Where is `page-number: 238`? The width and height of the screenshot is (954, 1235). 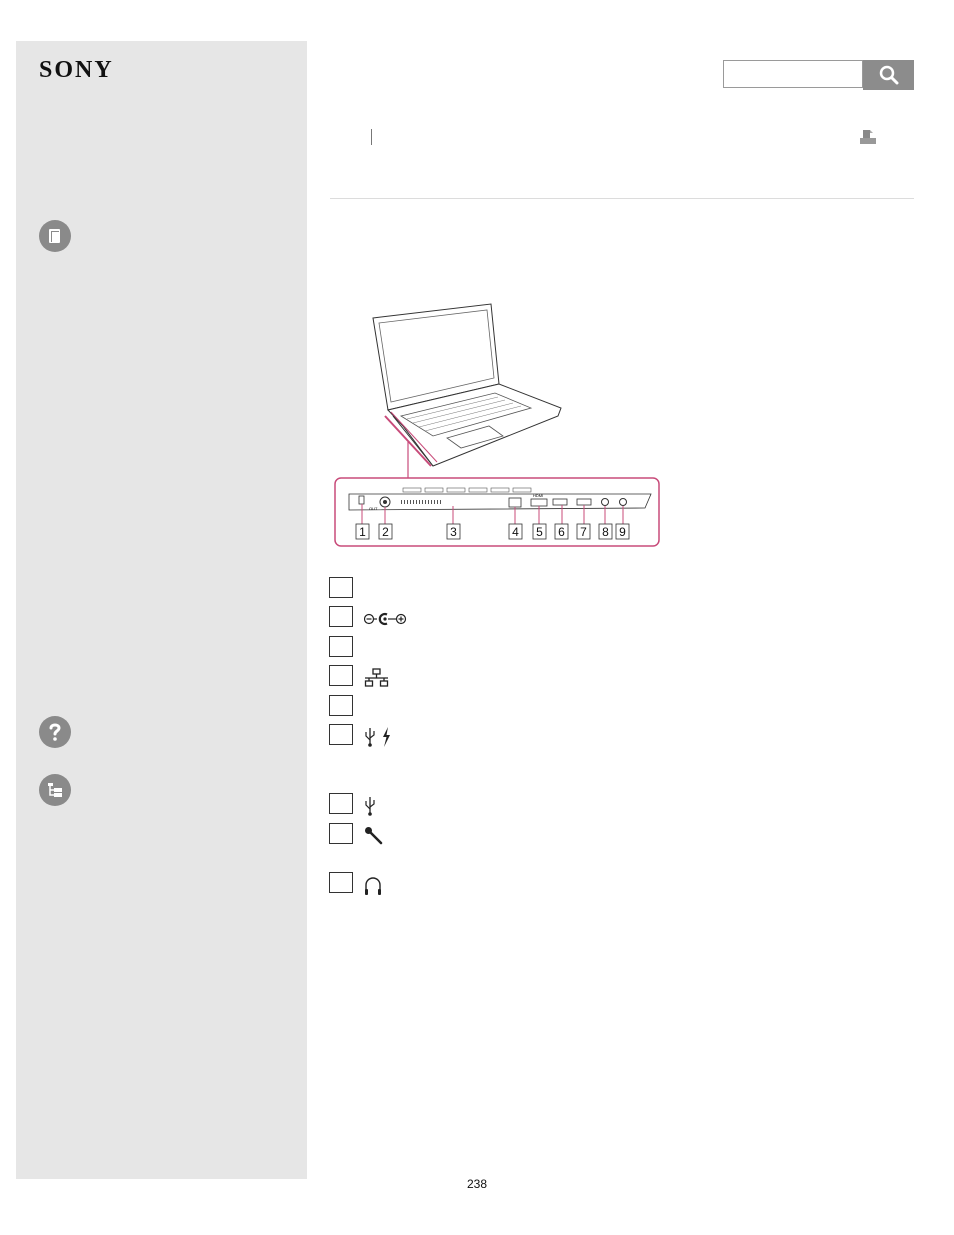
page-number: 238 is located at coordinates (477, 1184).